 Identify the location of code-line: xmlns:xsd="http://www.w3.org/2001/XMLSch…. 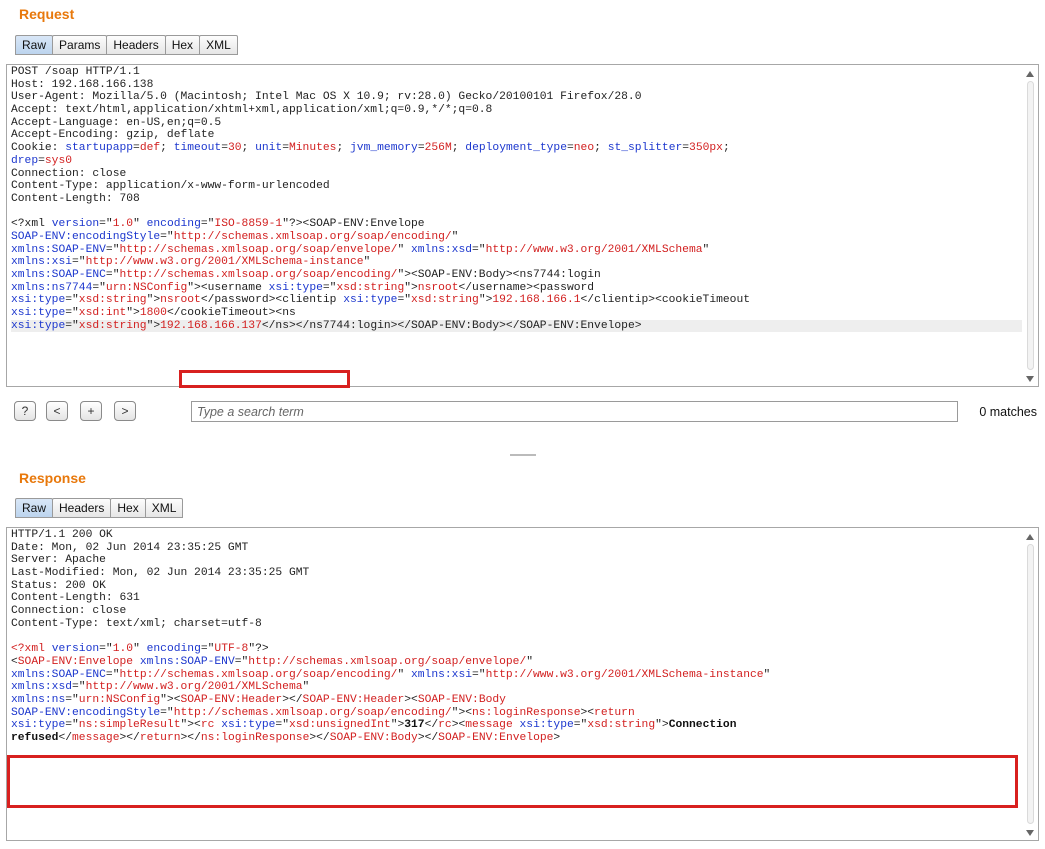
(516, 687).